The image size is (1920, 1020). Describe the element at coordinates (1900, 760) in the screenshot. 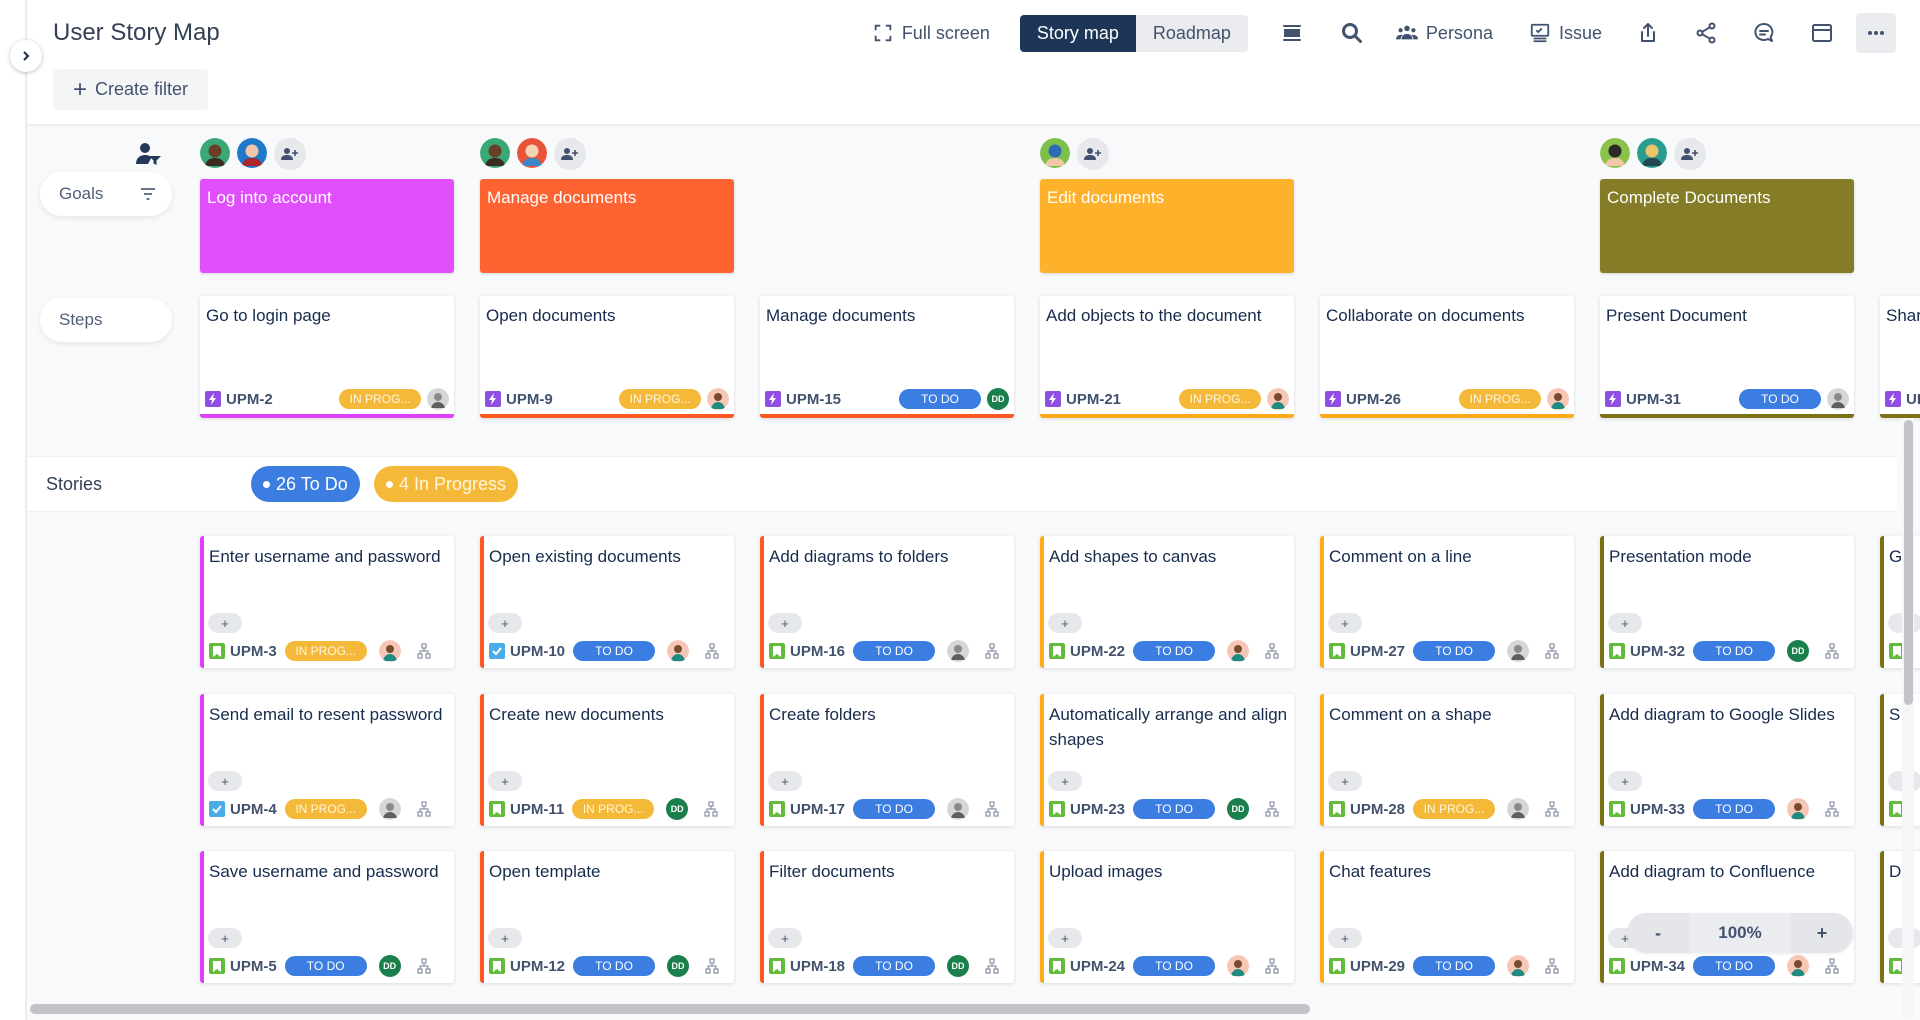

I see `story-card: S+` at that location.